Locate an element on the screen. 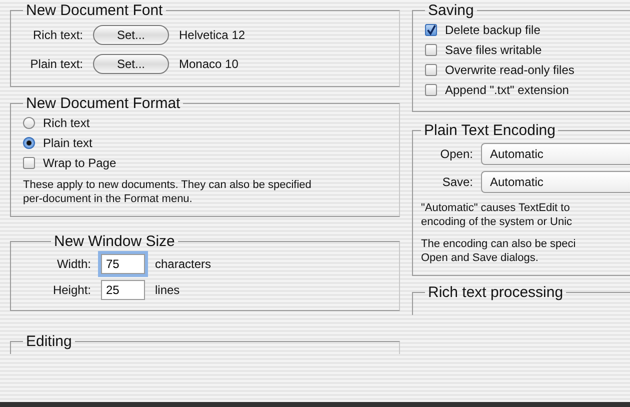 This screenshot has width=630, height=407. size-label: Height: is located at coordinates (71, 290).